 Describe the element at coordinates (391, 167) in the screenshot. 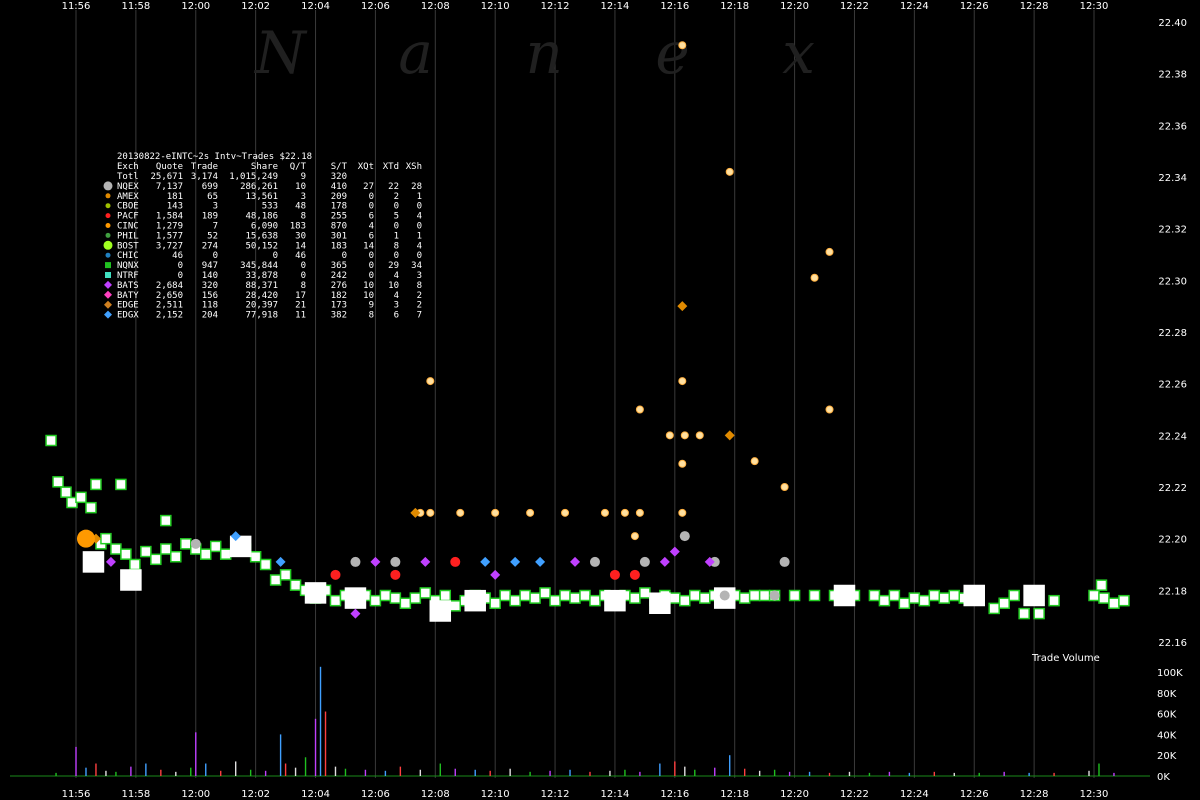

I see `stats-header-cell: XTd` at that location.